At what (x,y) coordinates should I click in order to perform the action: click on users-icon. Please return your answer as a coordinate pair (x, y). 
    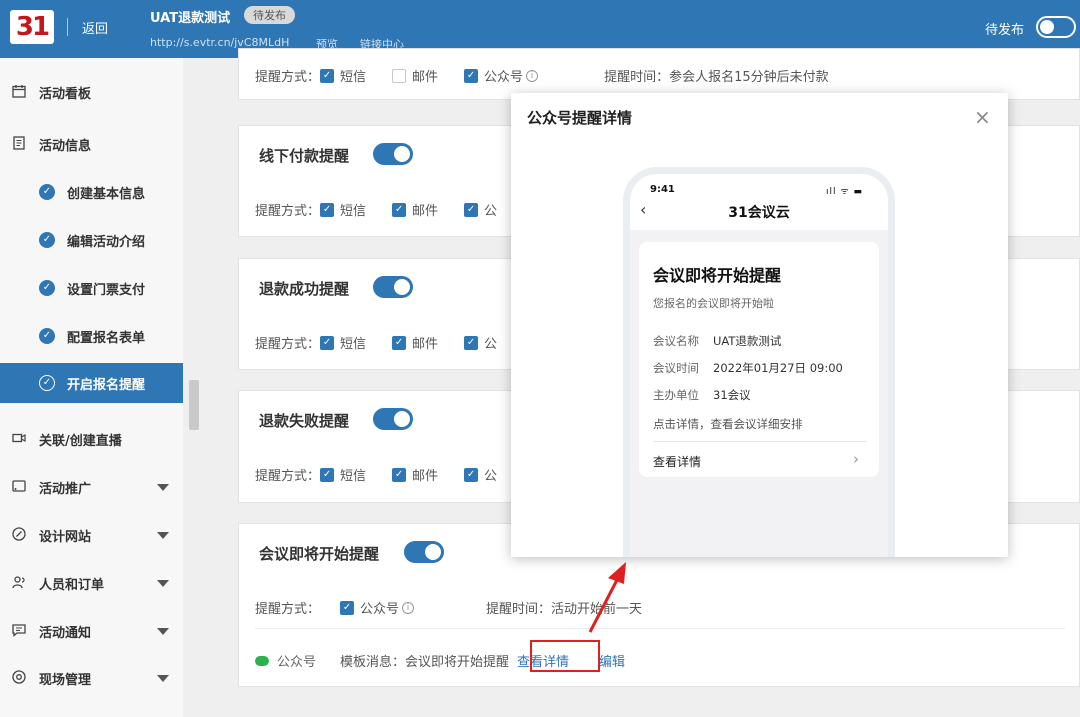
    Looking at the image, I should click on (19, 583).